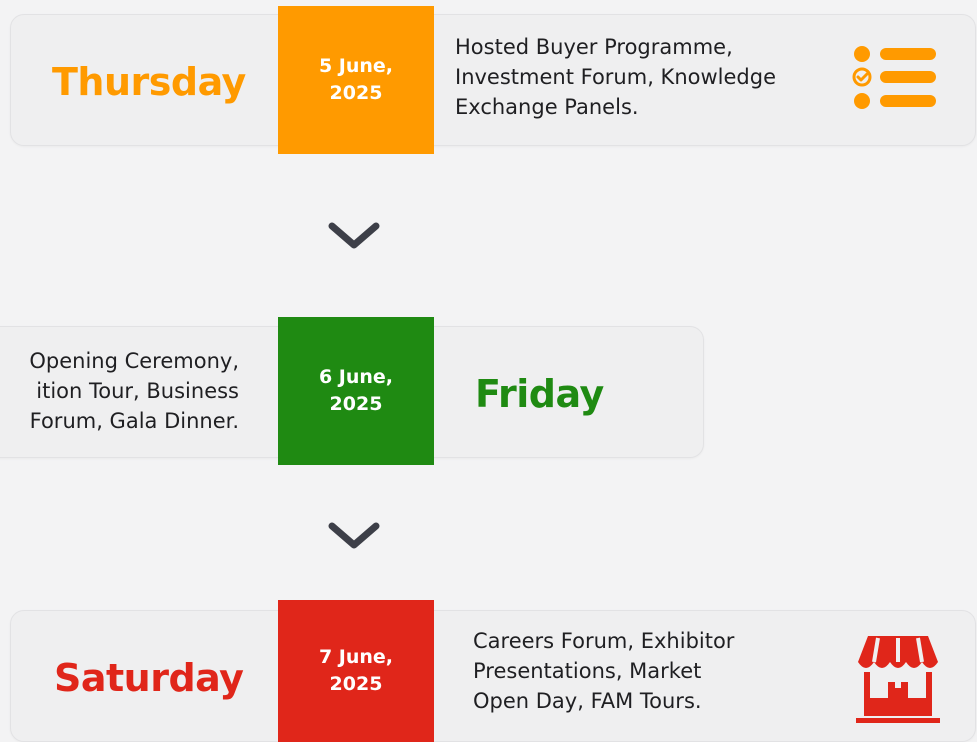 This screenshot has width=977, height=742. Describe the element at coordinates (149, 678) in the screenshot. I see `day-label-saturday: Saturday` at that location.